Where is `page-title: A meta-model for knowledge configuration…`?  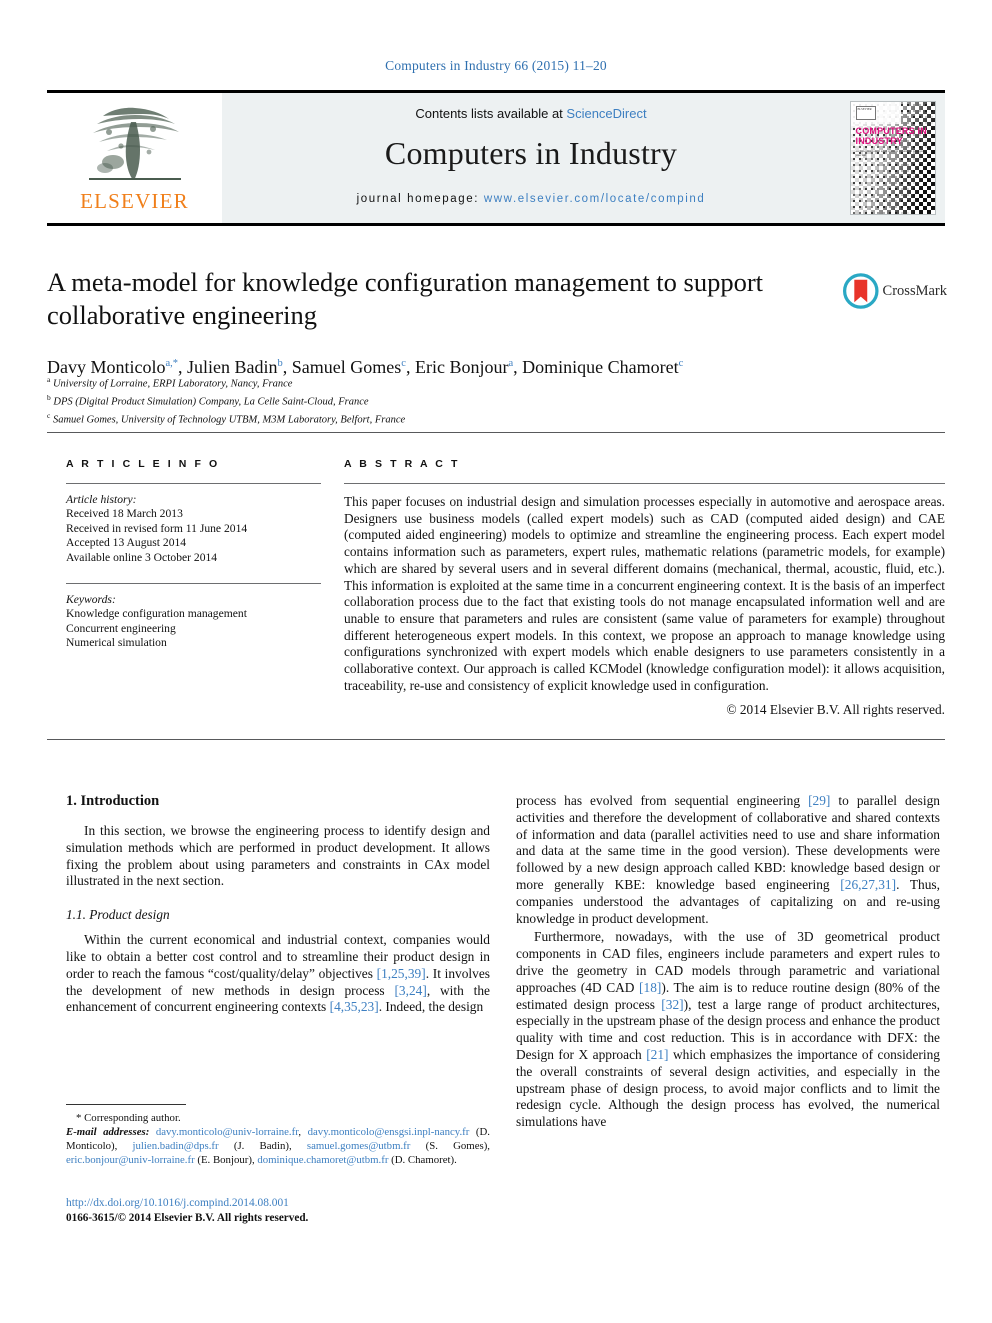
page-title: A meta-model for knowledge configuration… is located at coordinates (405, 298).